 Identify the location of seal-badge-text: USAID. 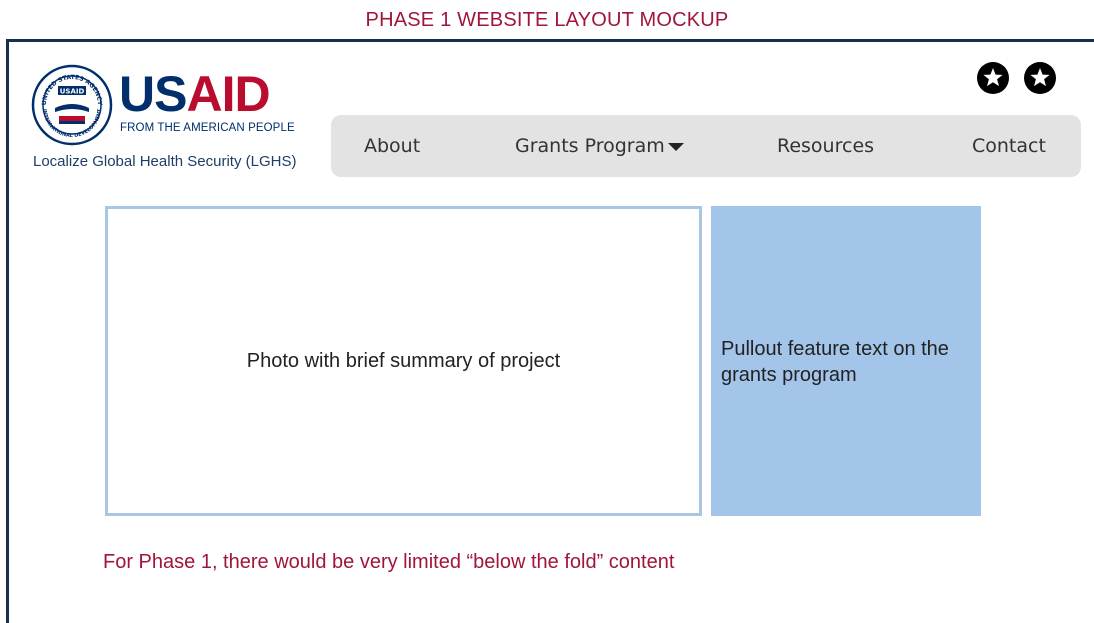
(72, 92).